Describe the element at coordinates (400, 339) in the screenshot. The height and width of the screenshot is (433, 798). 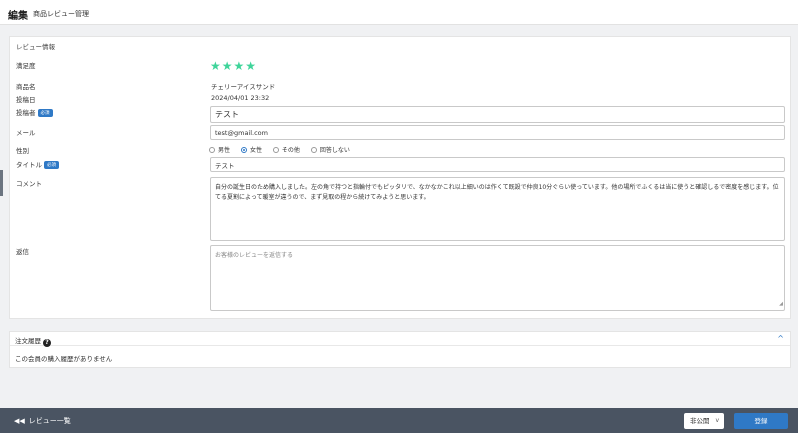
I see `order-history-header: 注文履歴? ^` at that location.